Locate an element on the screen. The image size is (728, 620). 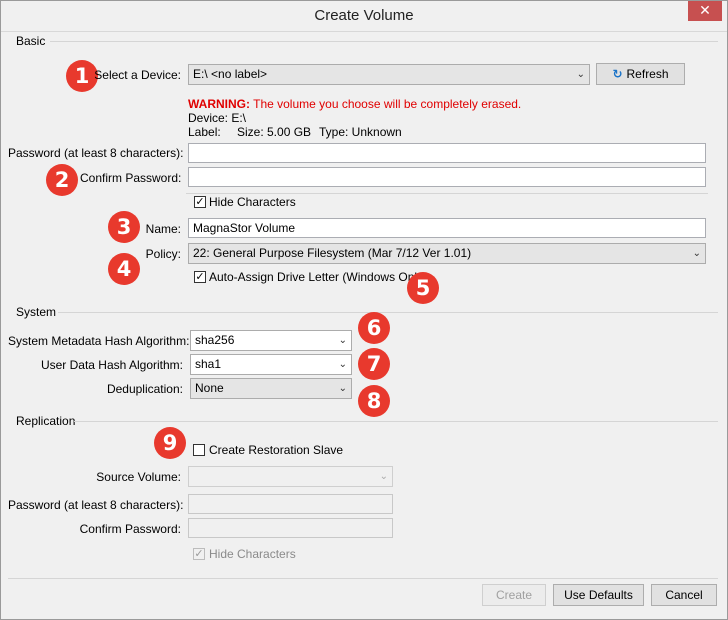
device-select: E:\ <no label> ⌄ is located at coordinates (389, 74).